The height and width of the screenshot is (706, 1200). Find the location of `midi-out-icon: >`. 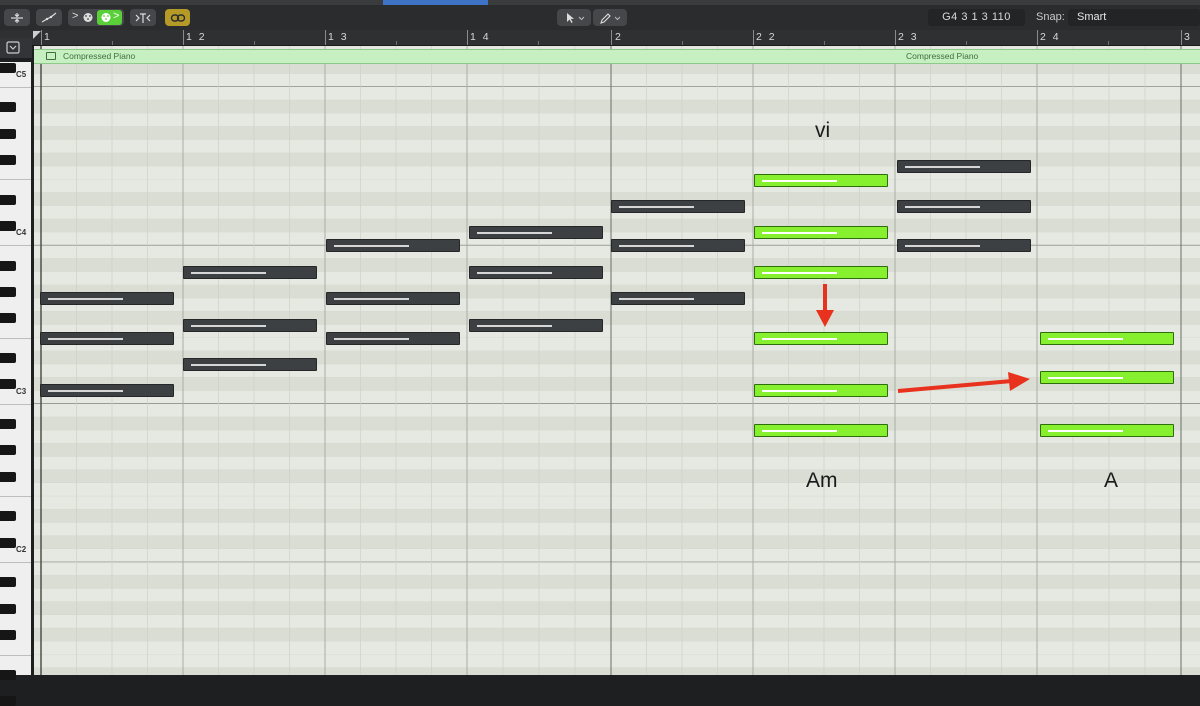

midi-out-icon: > is located at coordinates (109, 17).